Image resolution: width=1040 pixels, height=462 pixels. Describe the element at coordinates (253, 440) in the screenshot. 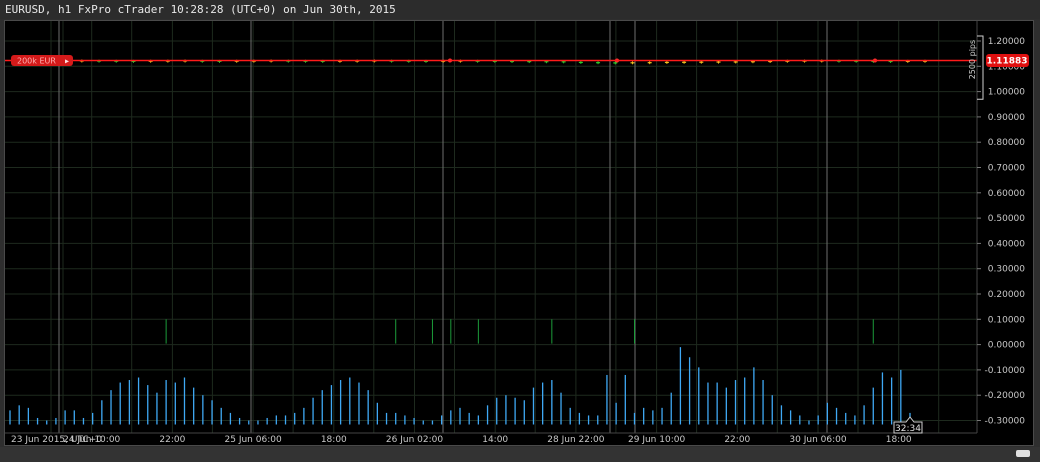

I see `time-tick-label: 25 Jun 06:00` at that location.